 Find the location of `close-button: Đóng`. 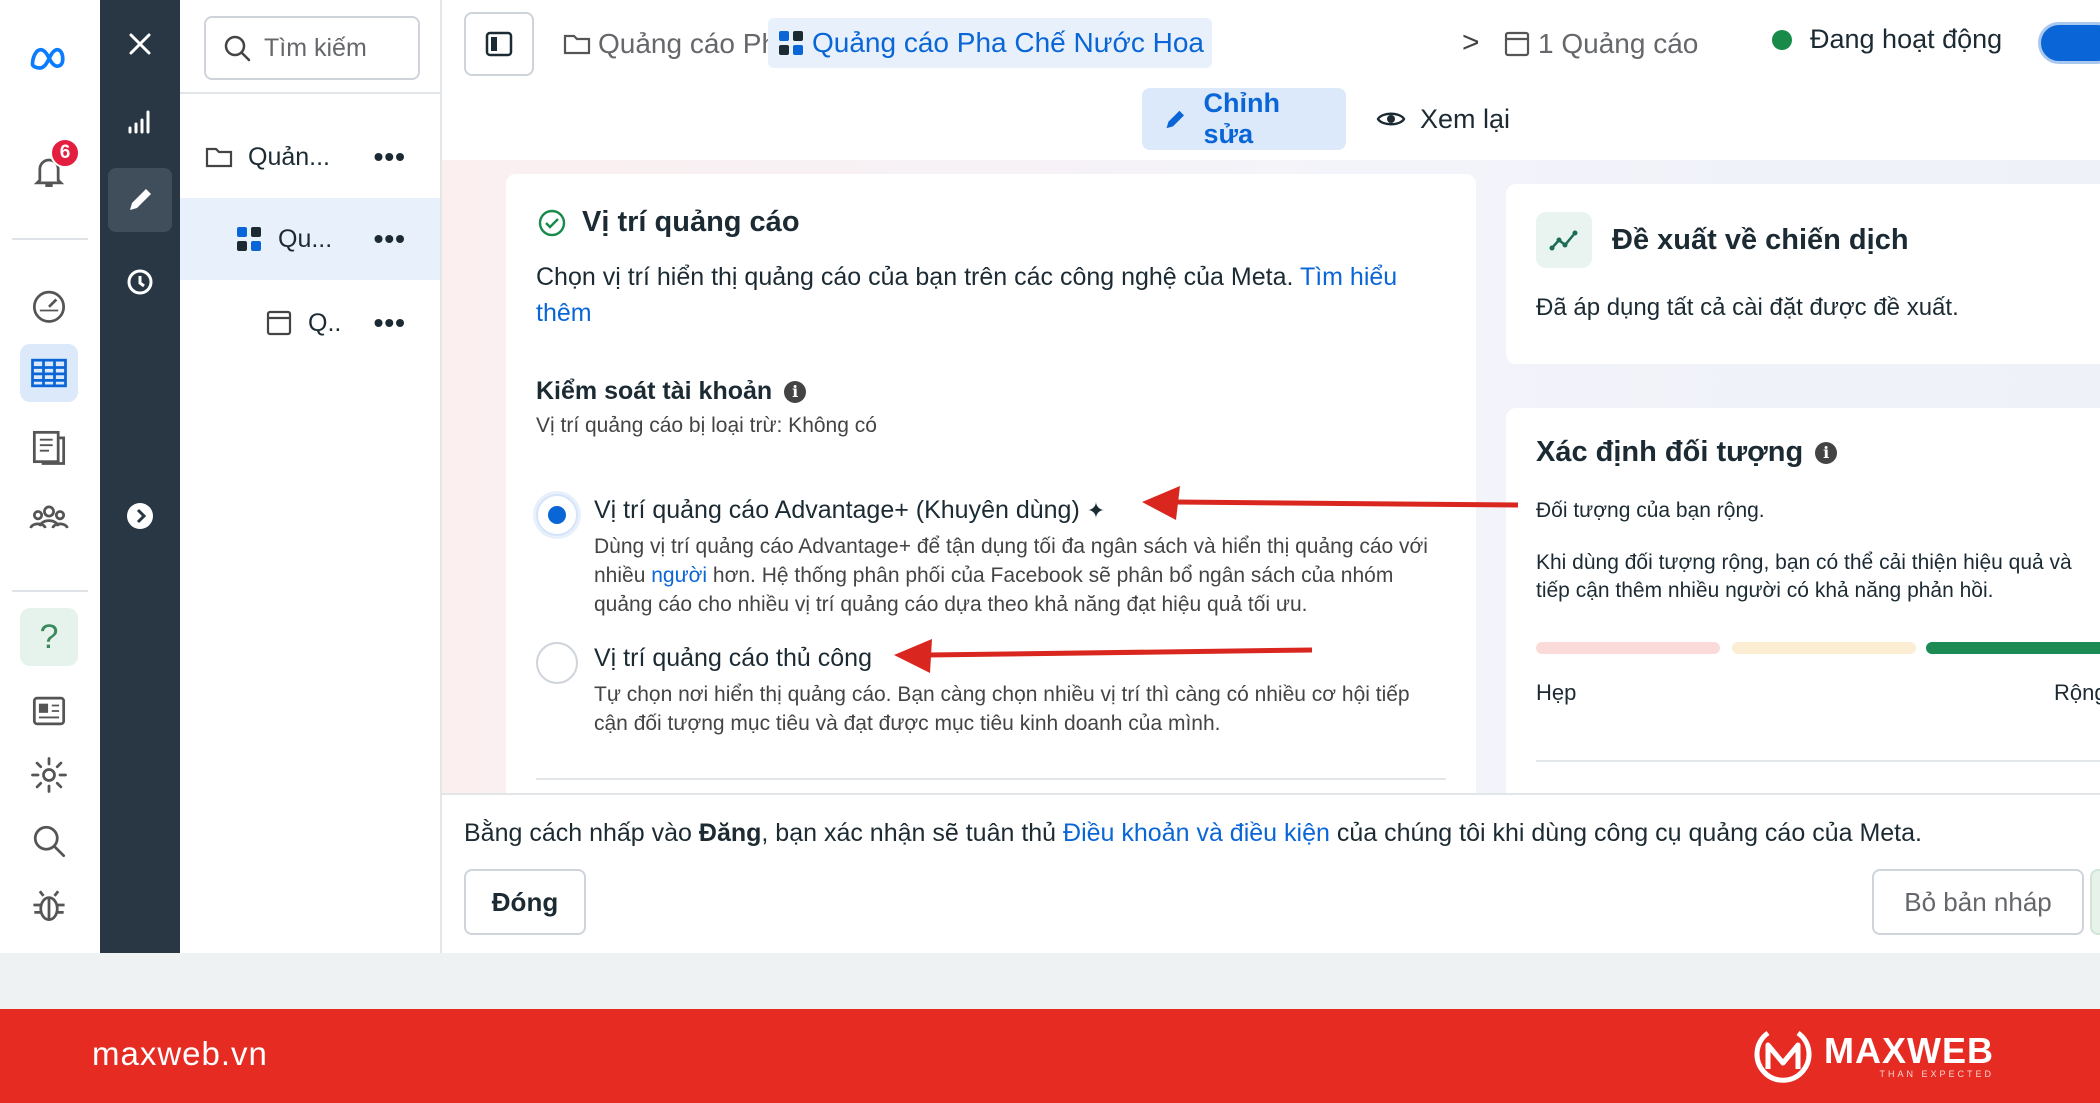

close-button: Đóng is located at coordinates (525, 902).